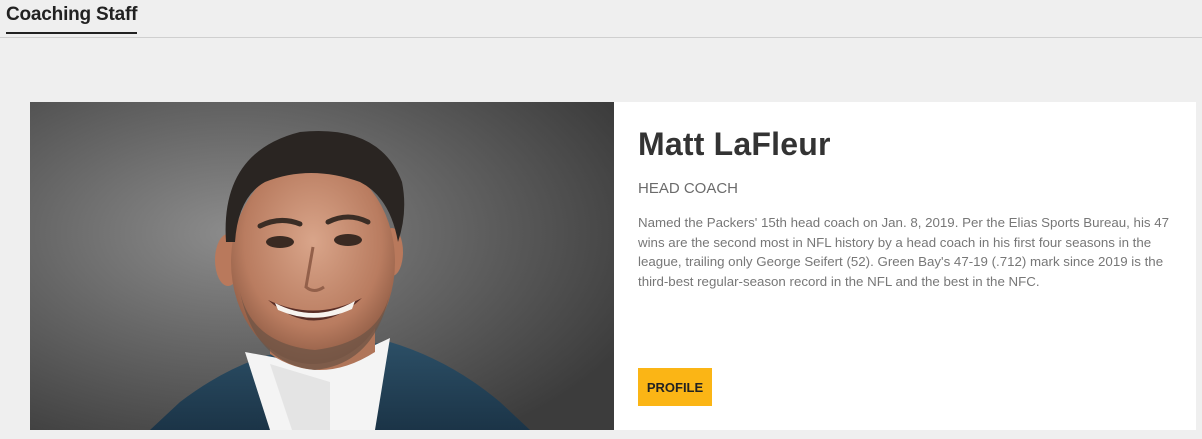  Describe the element at coordinates (71, 19) in the screenshot. I see `tab-coaching-staff: Coaching Staff` at that location.